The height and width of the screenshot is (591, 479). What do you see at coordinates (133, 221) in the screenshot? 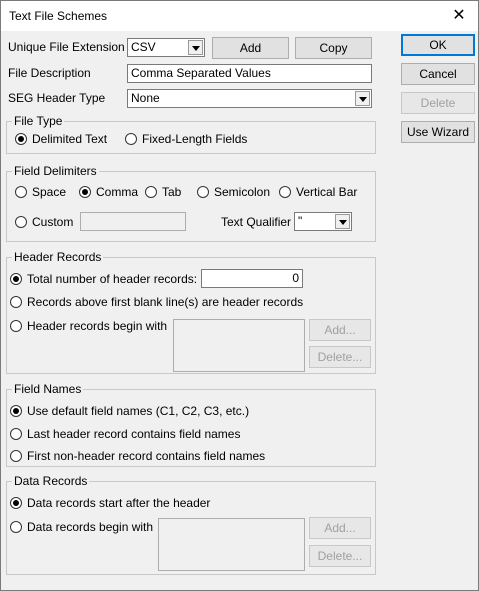
I see `custom-delimiter-input` at bounding box center [133, 221].